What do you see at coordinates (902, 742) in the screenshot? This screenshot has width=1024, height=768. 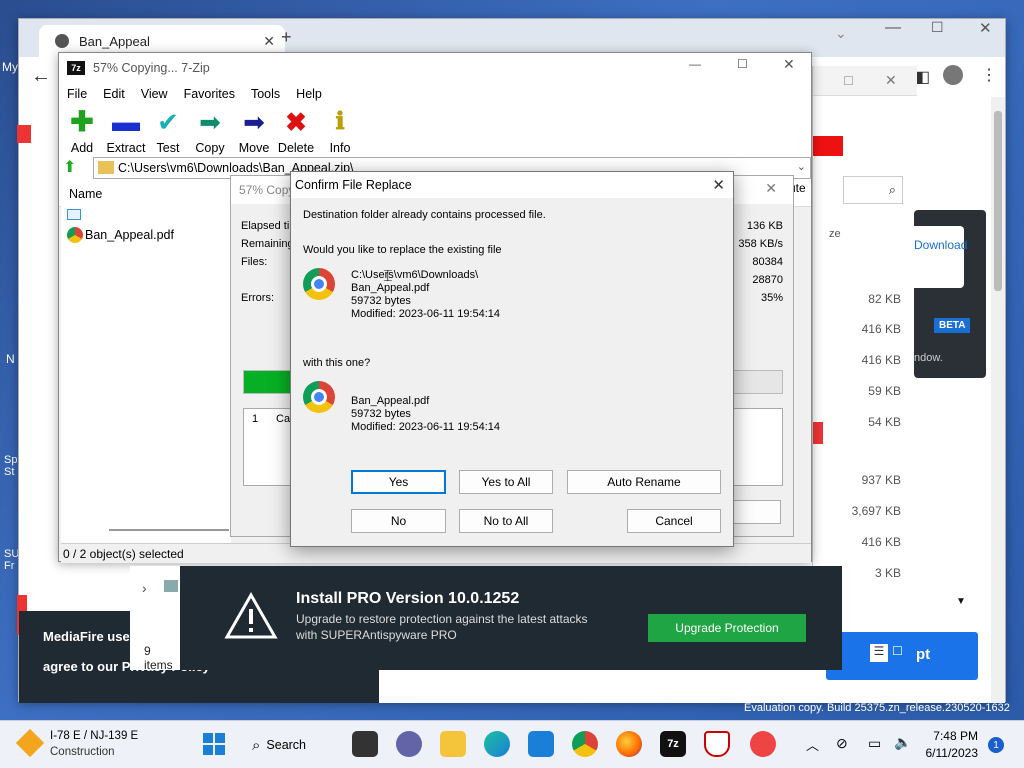 I see `volume-icon: 🔈` at bounding box center [902, 742].